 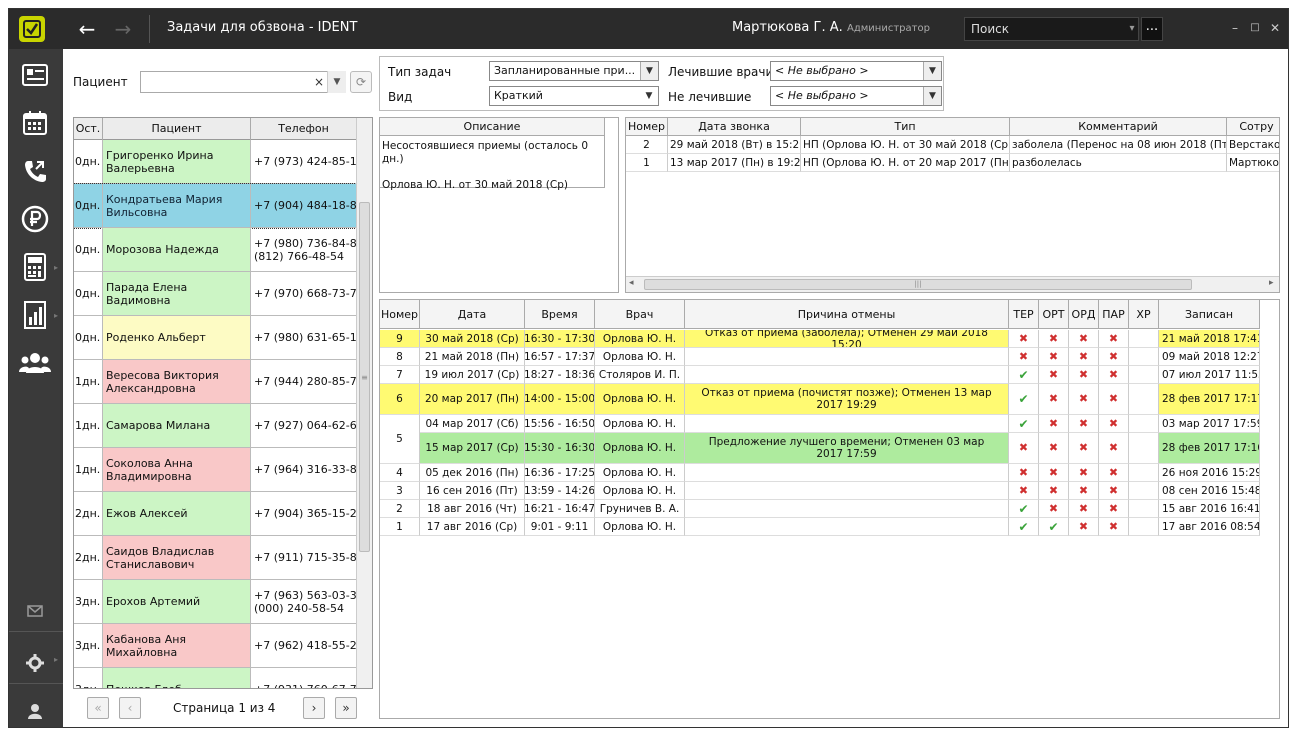 I want to click on not-treating-select: < Не выбрано > ▼, so click(x=856, y=96).